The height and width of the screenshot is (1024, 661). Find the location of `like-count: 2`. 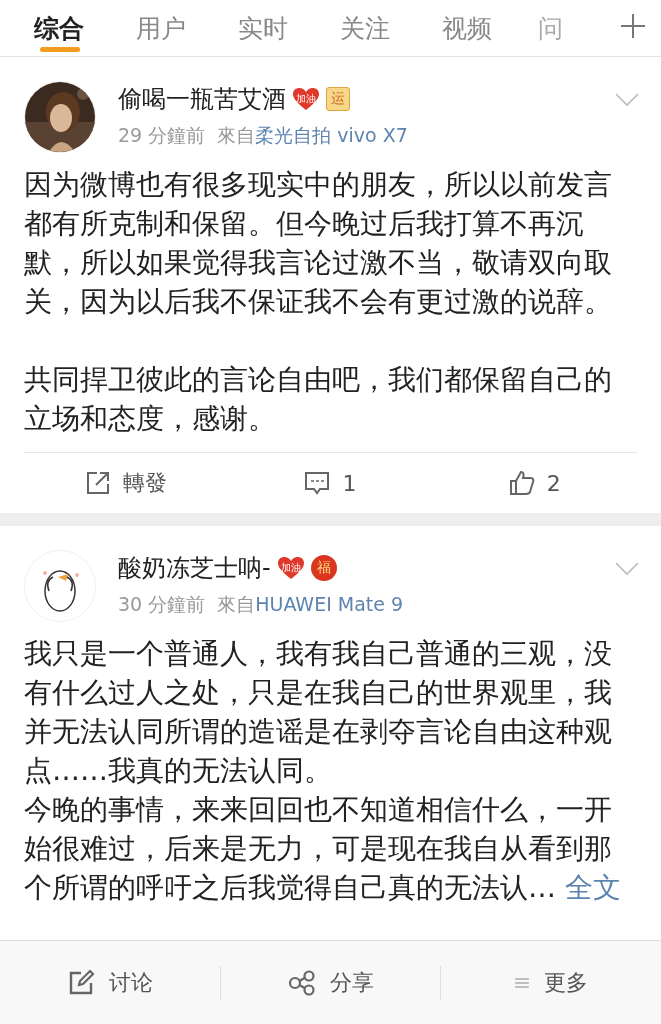

like-count: 2 is located at coordinates (553, 483).